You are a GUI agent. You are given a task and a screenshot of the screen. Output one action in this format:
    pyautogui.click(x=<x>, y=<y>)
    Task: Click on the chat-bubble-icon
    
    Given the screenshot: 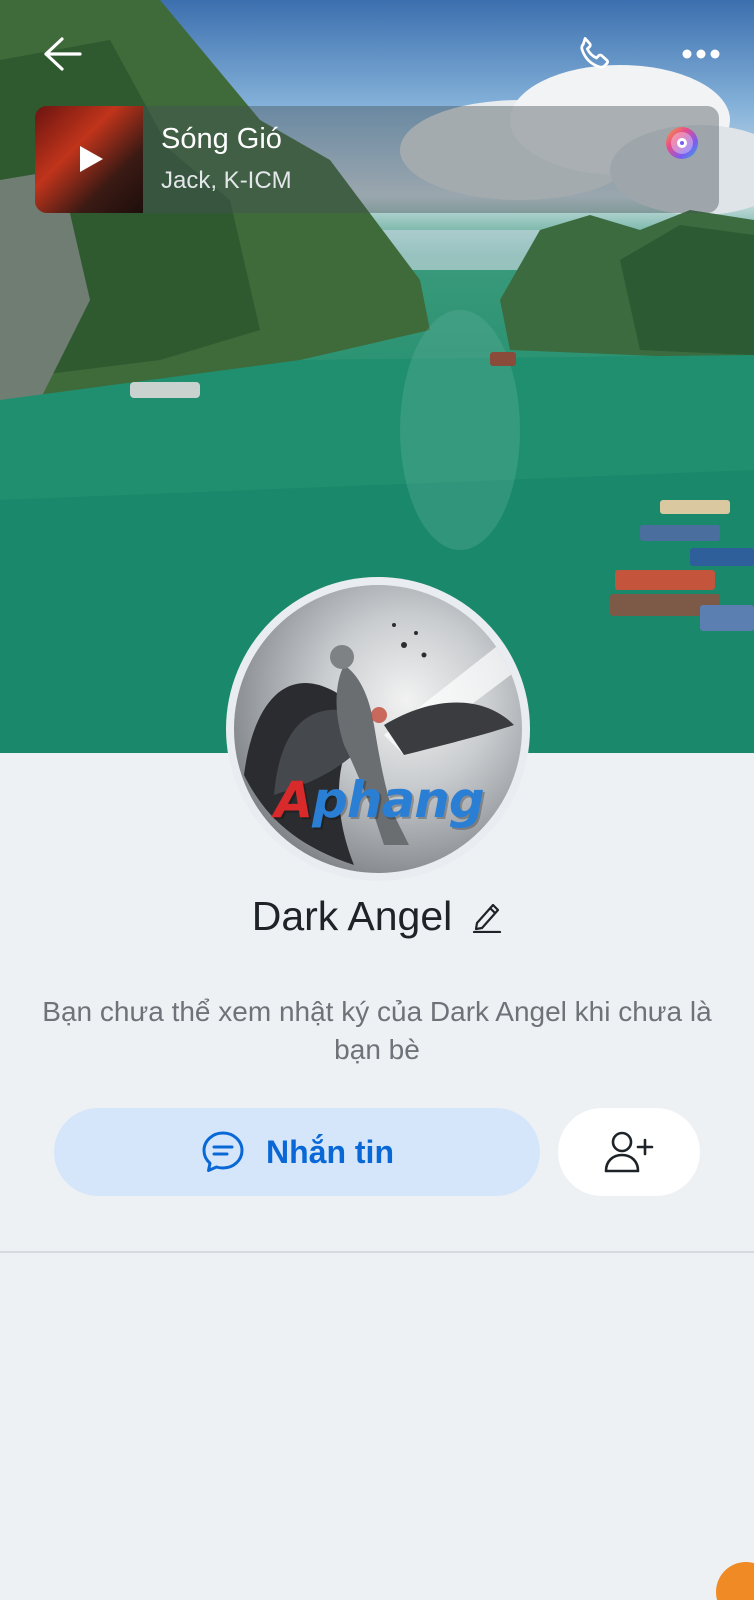 What is the action you would take?
    pyautogui.click(x=223, y=1151)
    